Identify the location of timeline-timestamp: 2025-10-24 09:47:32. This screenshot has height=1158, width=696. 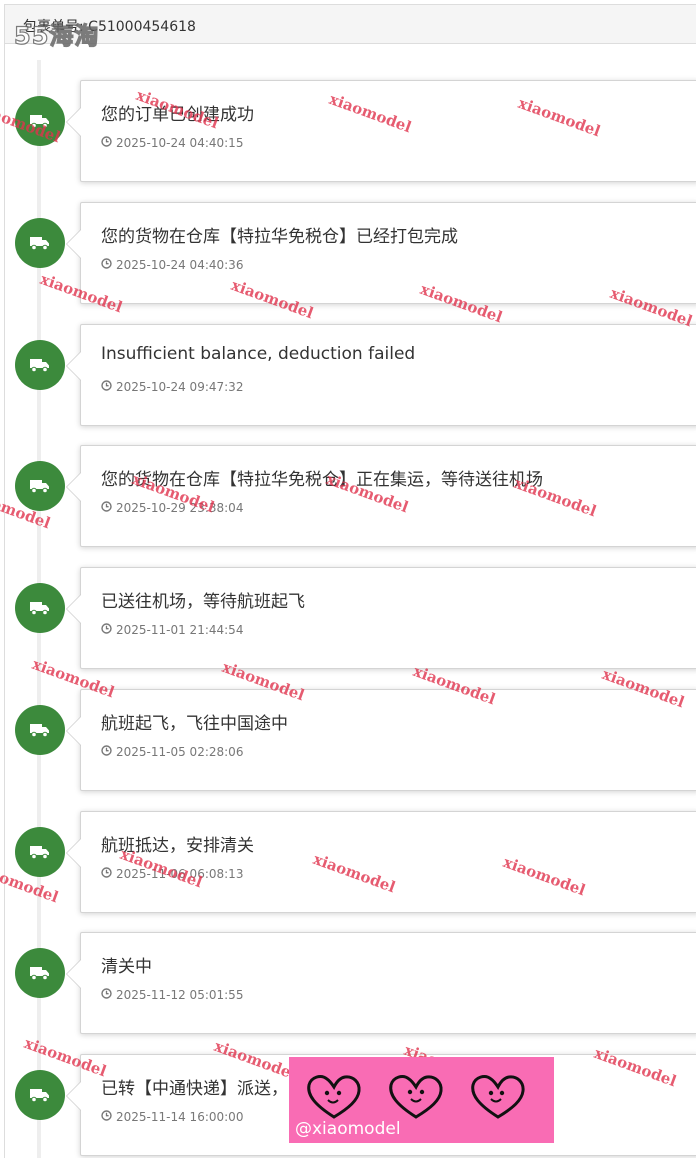
(180, 387).